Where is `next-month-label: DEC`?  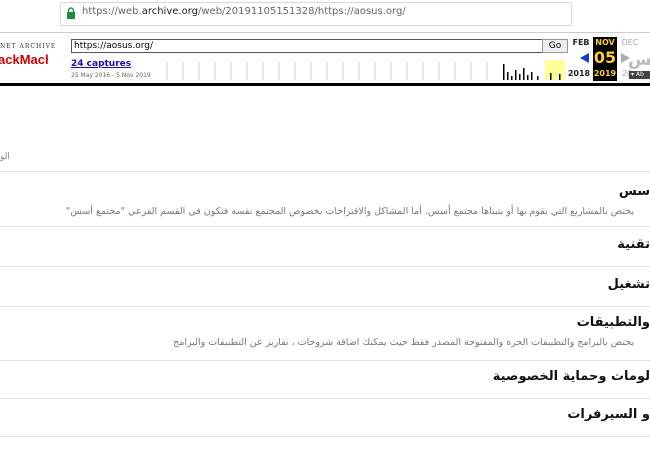 next-month-label: DEC is located at coordinates (630, 42).